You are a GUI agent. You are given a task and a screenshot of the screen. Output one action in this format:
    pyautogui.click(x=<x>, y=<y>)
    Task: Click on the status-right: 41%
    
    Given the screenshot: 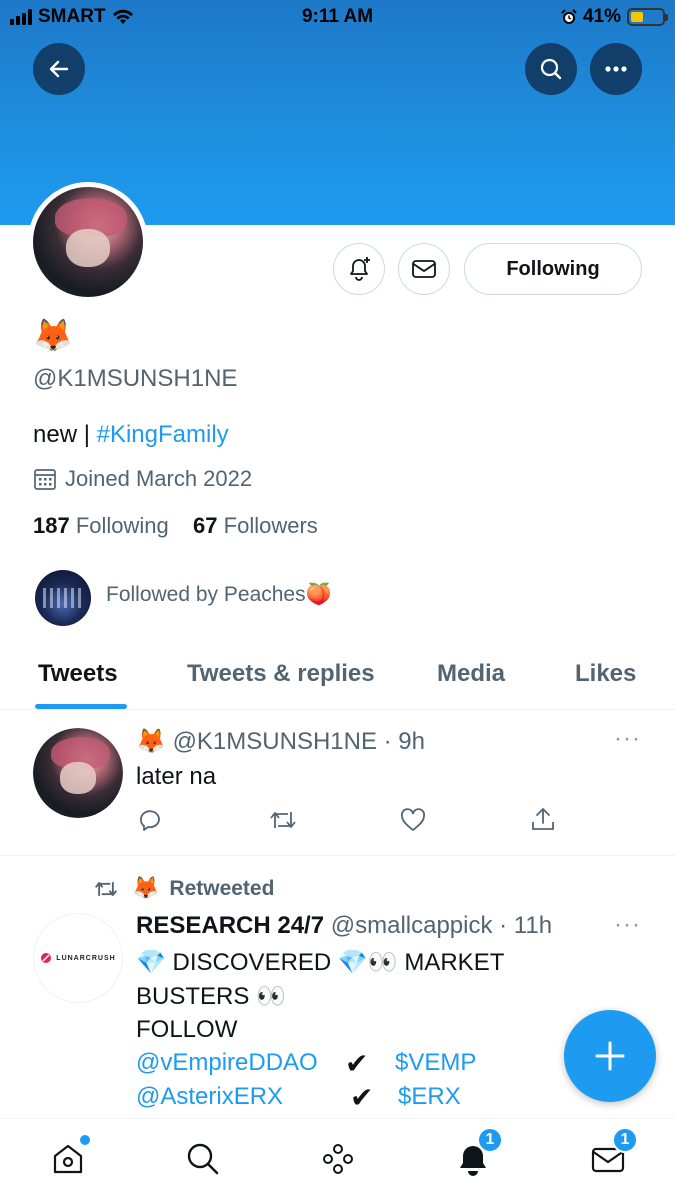 What is the action you would take?
    pyautogui.click(x=614, y=17)
    